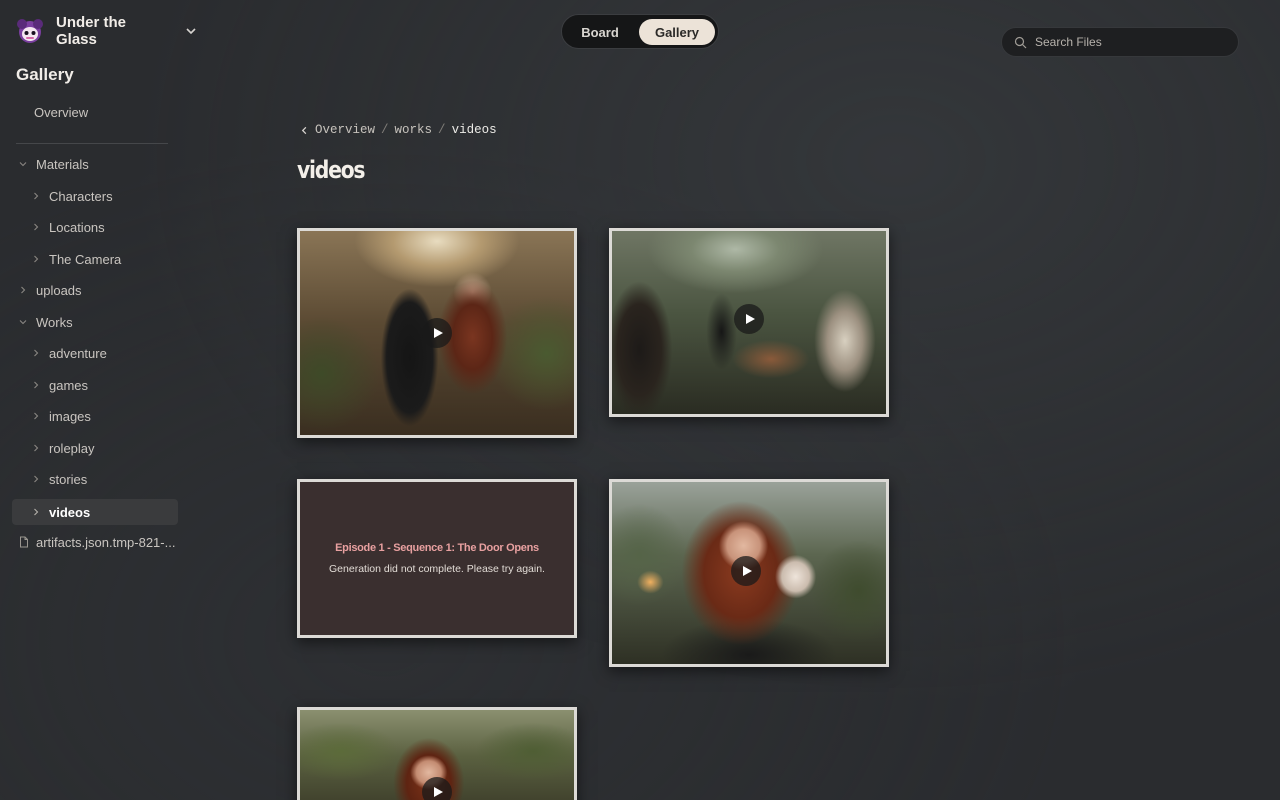 The height and width of the screenshot is (800, 1280). Describe the element at coordinates (30, 31) in the screenshot. I see `app-logo` at that location.